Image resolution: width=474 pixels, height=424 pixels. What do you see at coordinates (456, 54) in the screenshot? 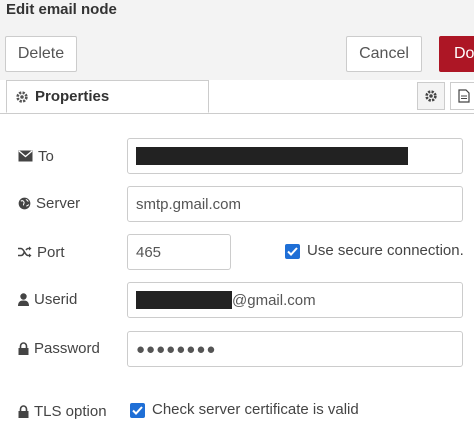
I see `done-button: Do` at bounding box center [456, 54].